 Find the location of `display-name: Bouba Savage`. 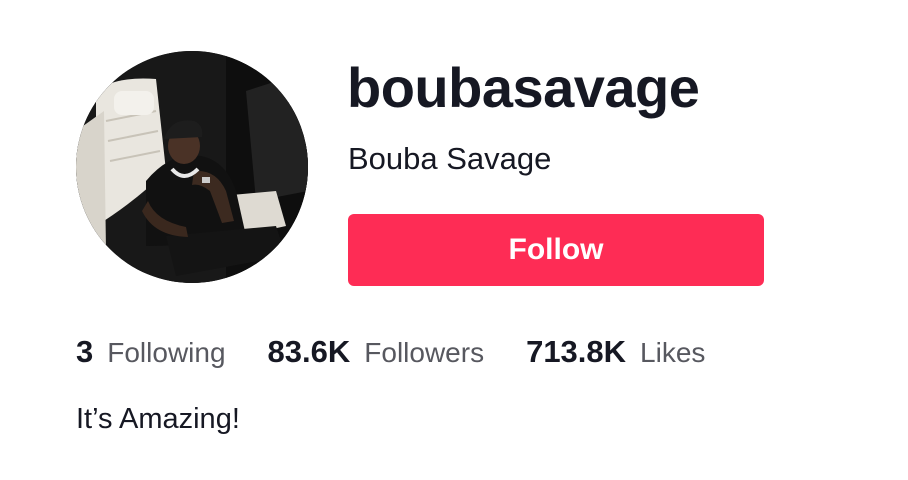

display-name: Bouba Savage is located at coordinates (450, 158).